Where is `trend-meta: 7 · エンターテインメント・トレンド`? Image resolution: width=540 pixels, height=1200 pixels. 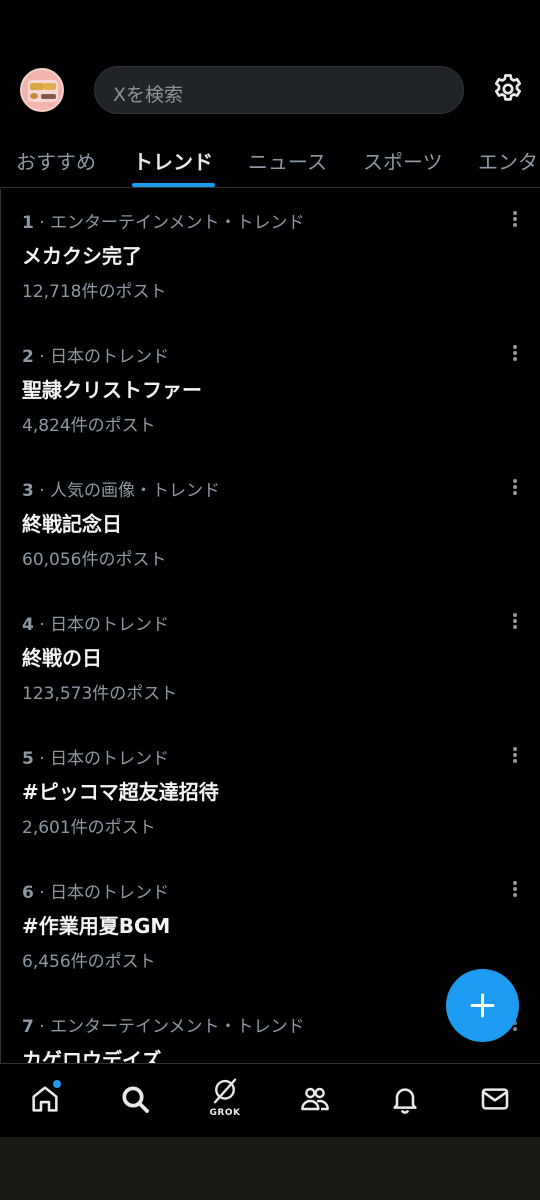
trend-meta: 7 · エンターテインメント・トレンド is located at coordinates (163, 1027).